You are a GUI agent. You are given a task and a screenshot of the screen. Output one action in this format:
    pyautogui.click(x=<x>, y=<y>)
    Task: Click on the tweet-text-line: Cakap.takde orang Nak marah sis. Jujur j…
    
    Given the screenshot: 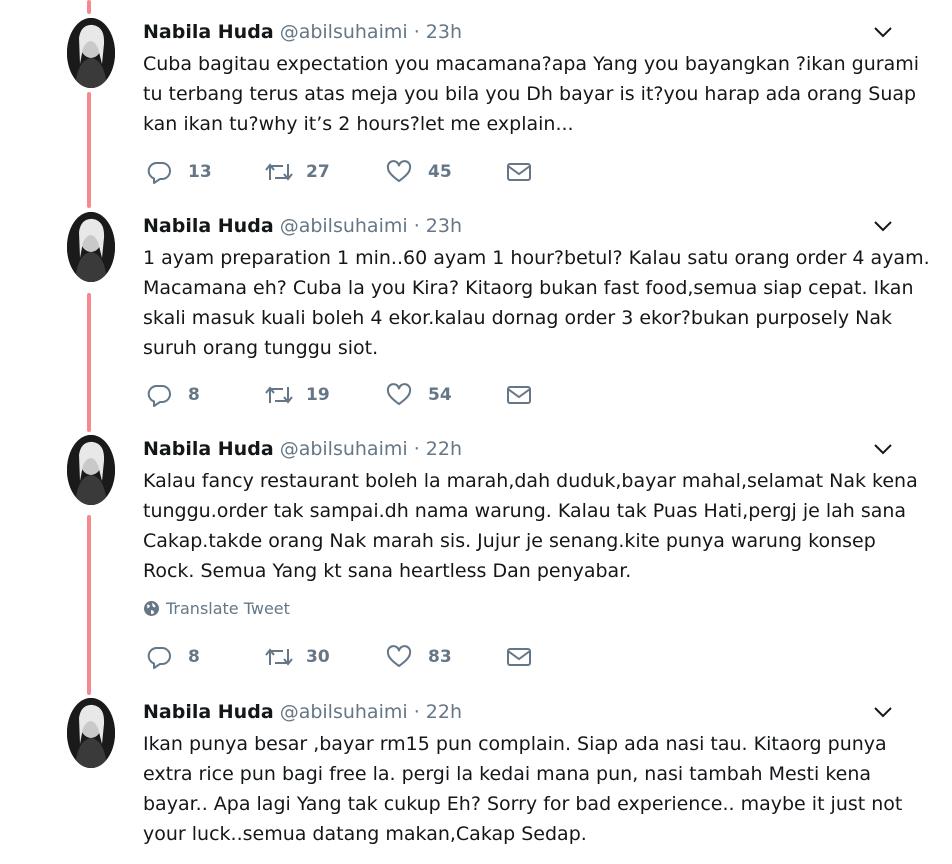 What is the action you would take?
    pyautogui.click(x=509, y=541)
    